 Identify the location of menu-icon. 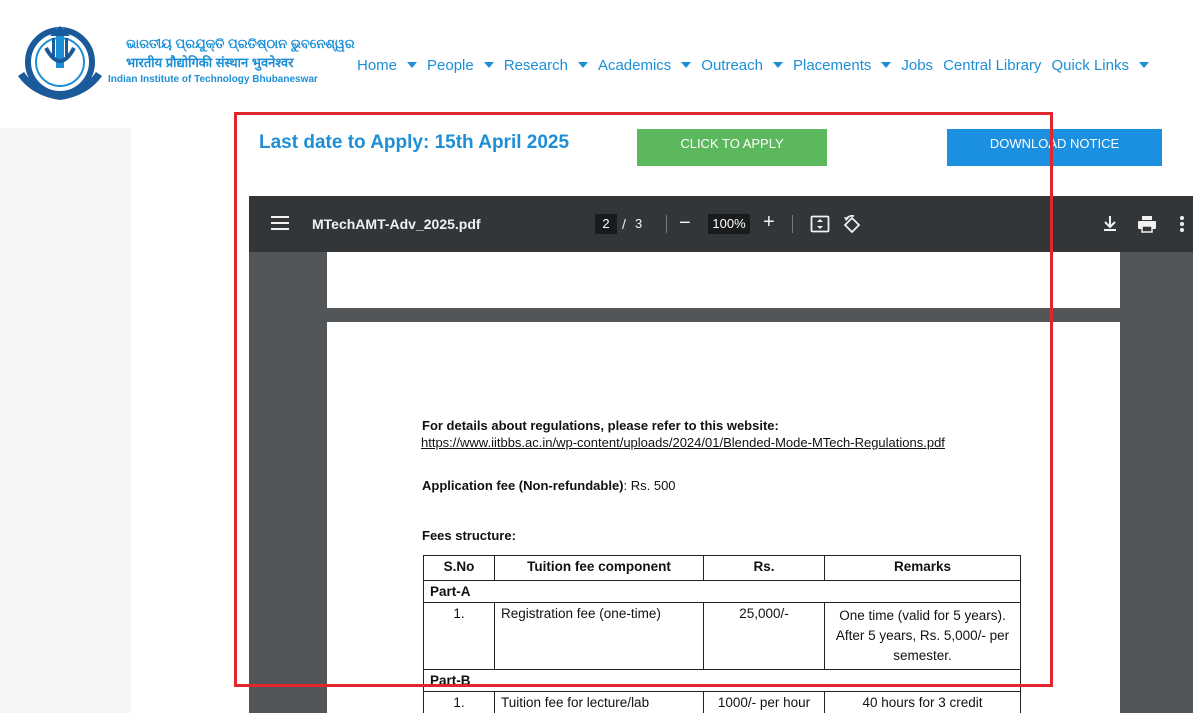
(280, 223).